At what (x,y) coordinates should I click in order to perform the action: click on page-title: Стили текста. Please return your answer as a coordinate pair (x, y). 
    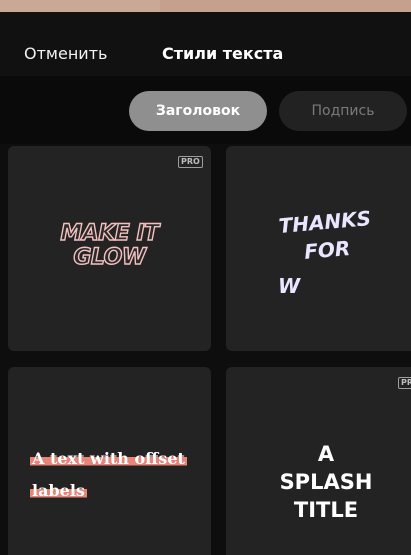
    Looking at the image, I should click on (223, 53).